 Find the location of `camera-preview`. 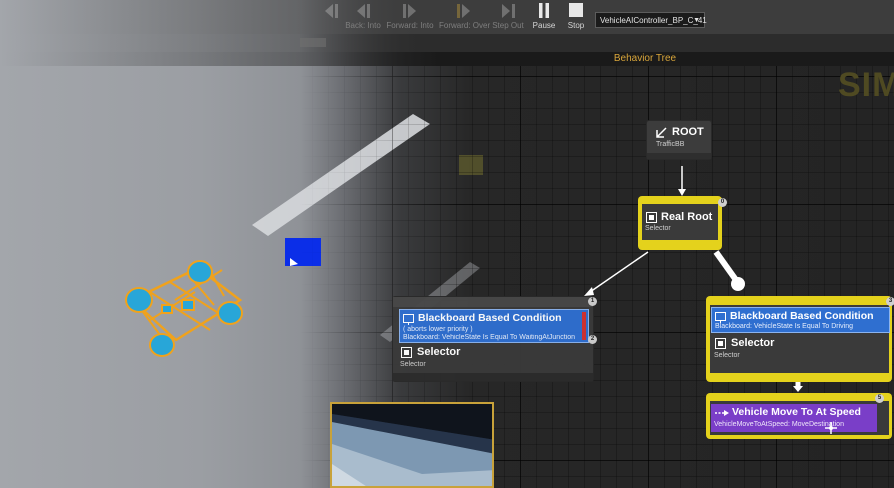

camera-preview is located at coordinates (412, 445).